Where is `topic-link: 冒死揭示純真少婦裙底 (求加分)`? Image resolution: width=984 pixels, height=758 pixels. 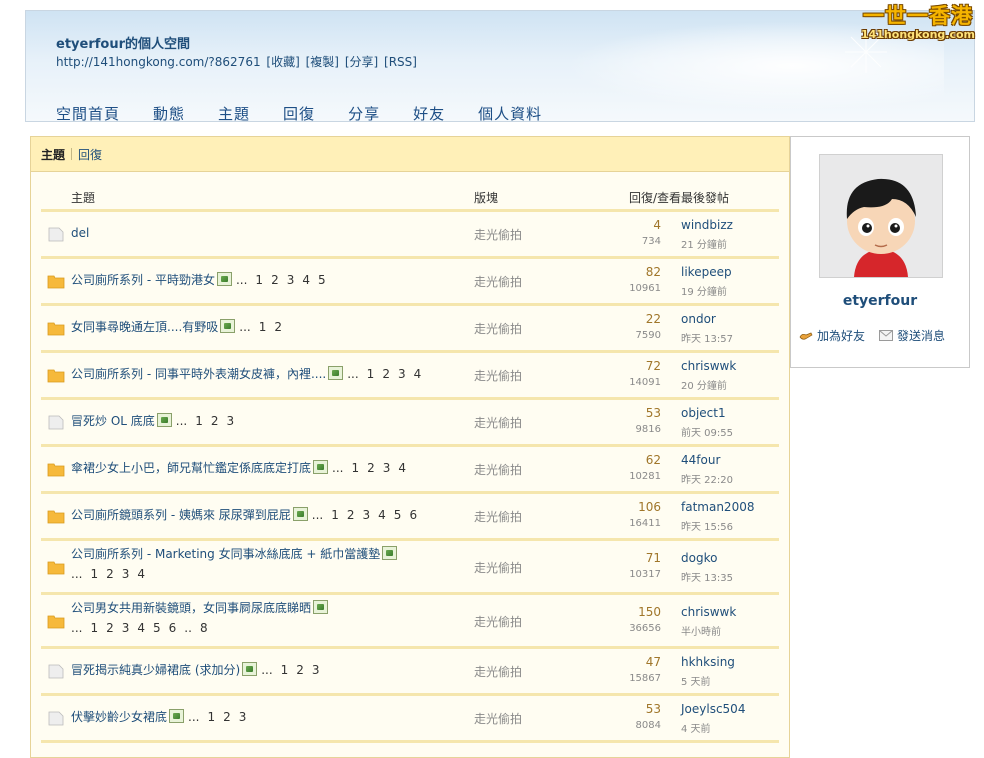 topic-link: 冒死揭示純真少婦裙底 (求加分) is located at coordinates (155, 670).